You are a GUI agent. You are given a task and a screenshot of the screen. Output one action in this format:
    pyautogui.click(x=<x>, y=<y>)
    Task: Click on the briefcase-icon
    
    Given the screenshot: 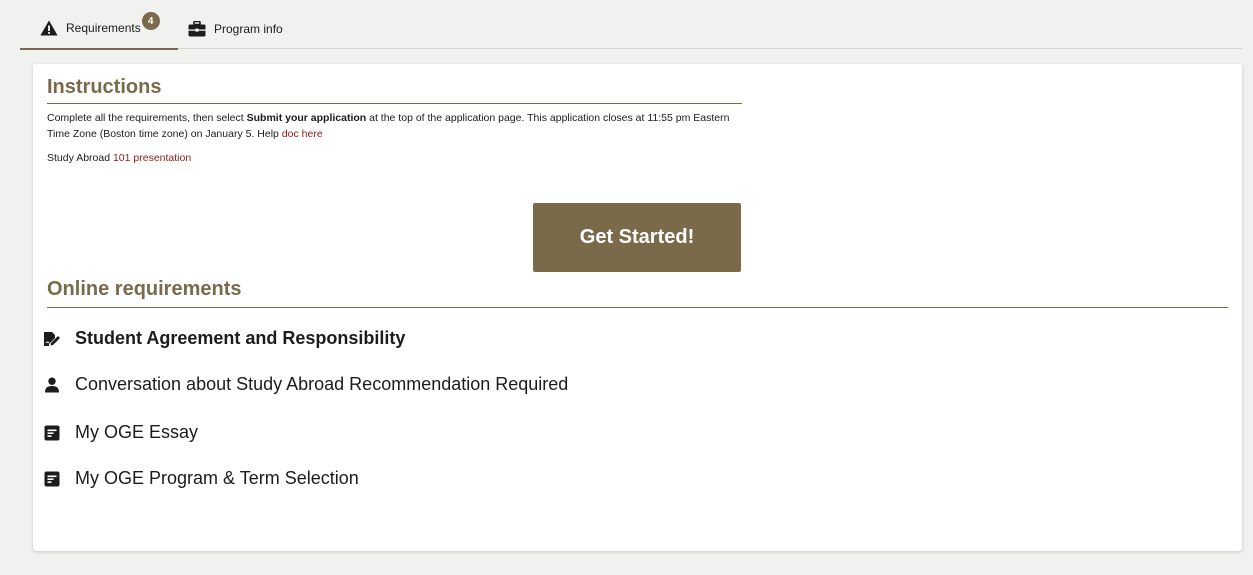 What is the action you would take?
    pyautogui.click(x=197, y=28)
    